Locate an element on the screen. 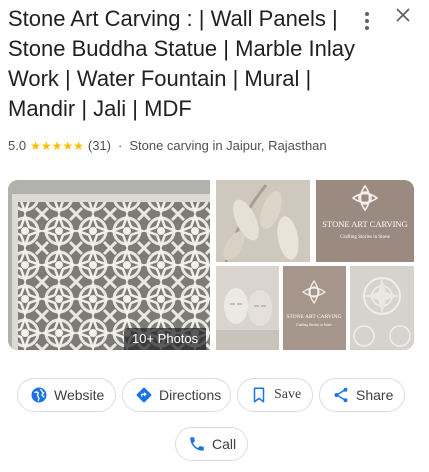  call-button: Call is located at coordinates (211, 444).